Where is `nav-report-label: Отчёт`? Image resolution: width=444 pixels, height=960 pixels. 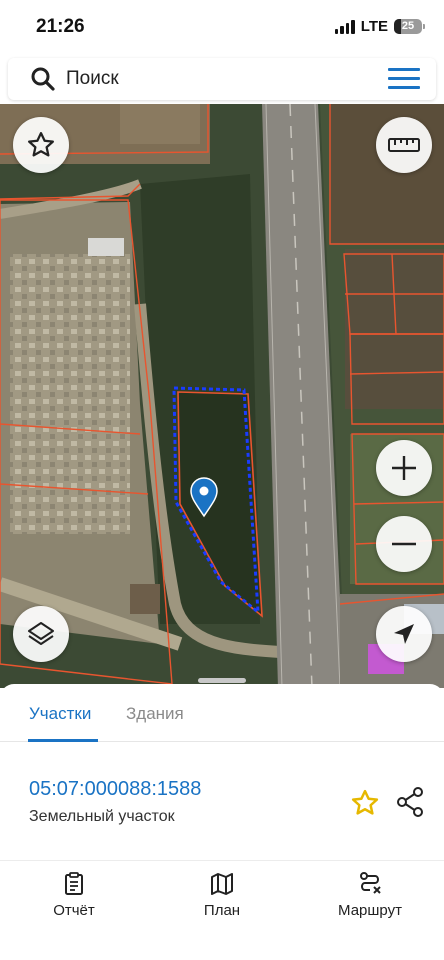 nav-report-label: Отчёт is located at coordinates (74, 910).